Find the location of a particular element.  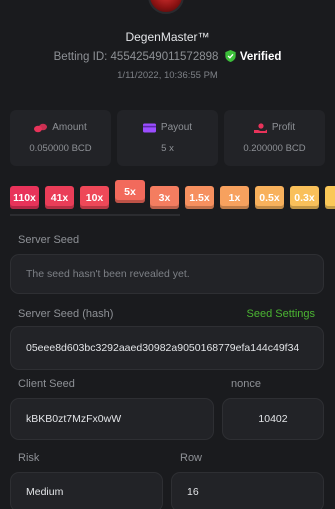

coins-icon is located at coordinates (41, 127).